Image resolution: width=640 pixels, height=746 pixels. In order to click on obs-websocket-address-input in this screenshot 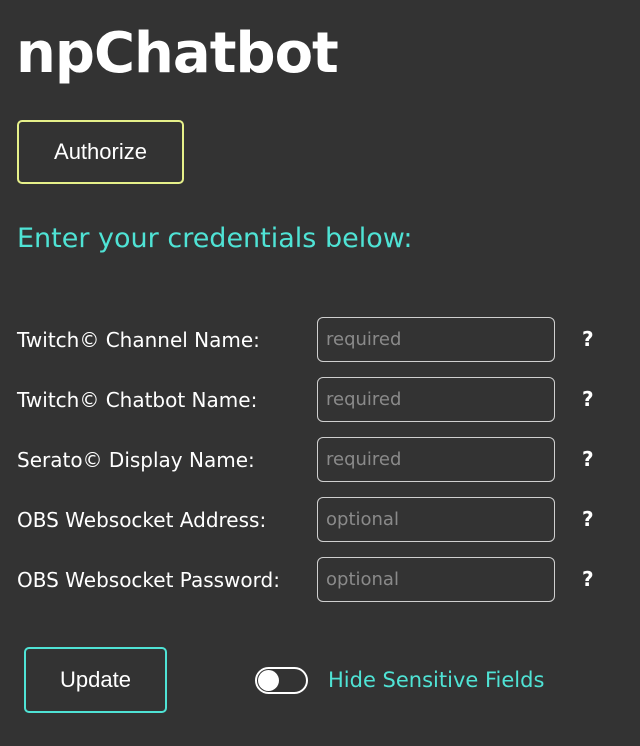, I will do `click(436, 519)`.